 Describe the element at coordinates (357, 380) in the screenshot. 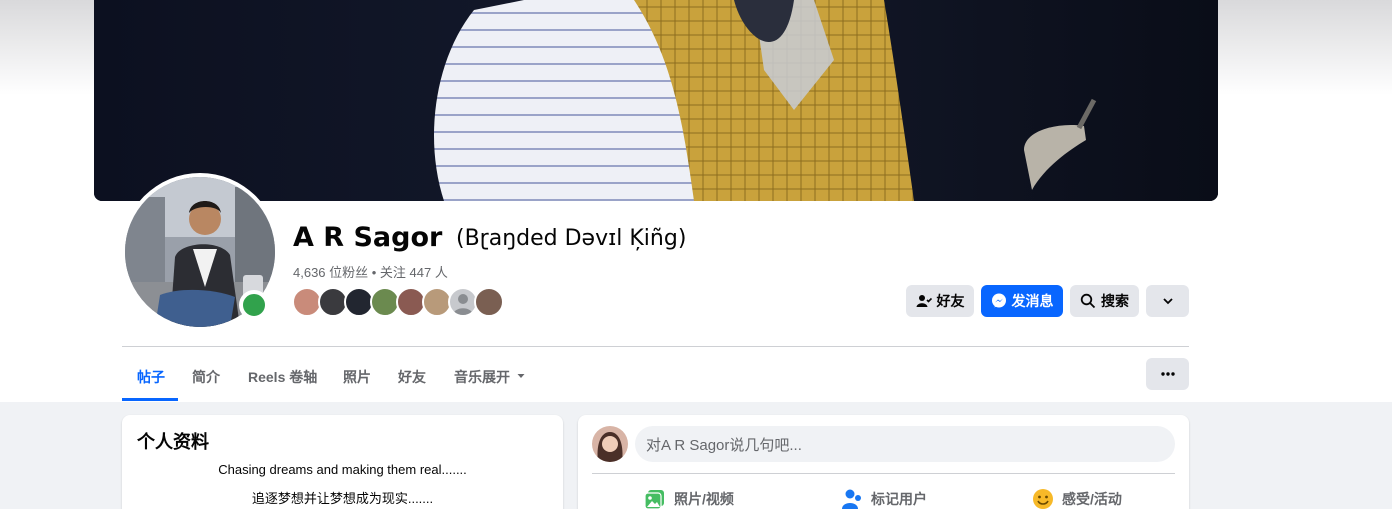

I see `tab-photos: 照片` at that location.